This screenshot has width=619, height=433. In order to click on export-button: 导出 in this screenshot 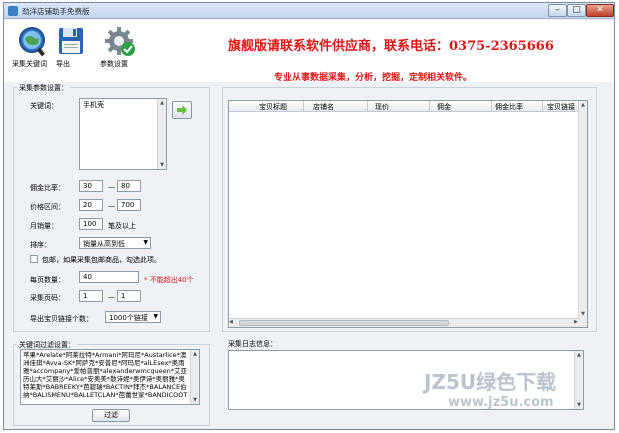, I will do `click(71, 46)`.